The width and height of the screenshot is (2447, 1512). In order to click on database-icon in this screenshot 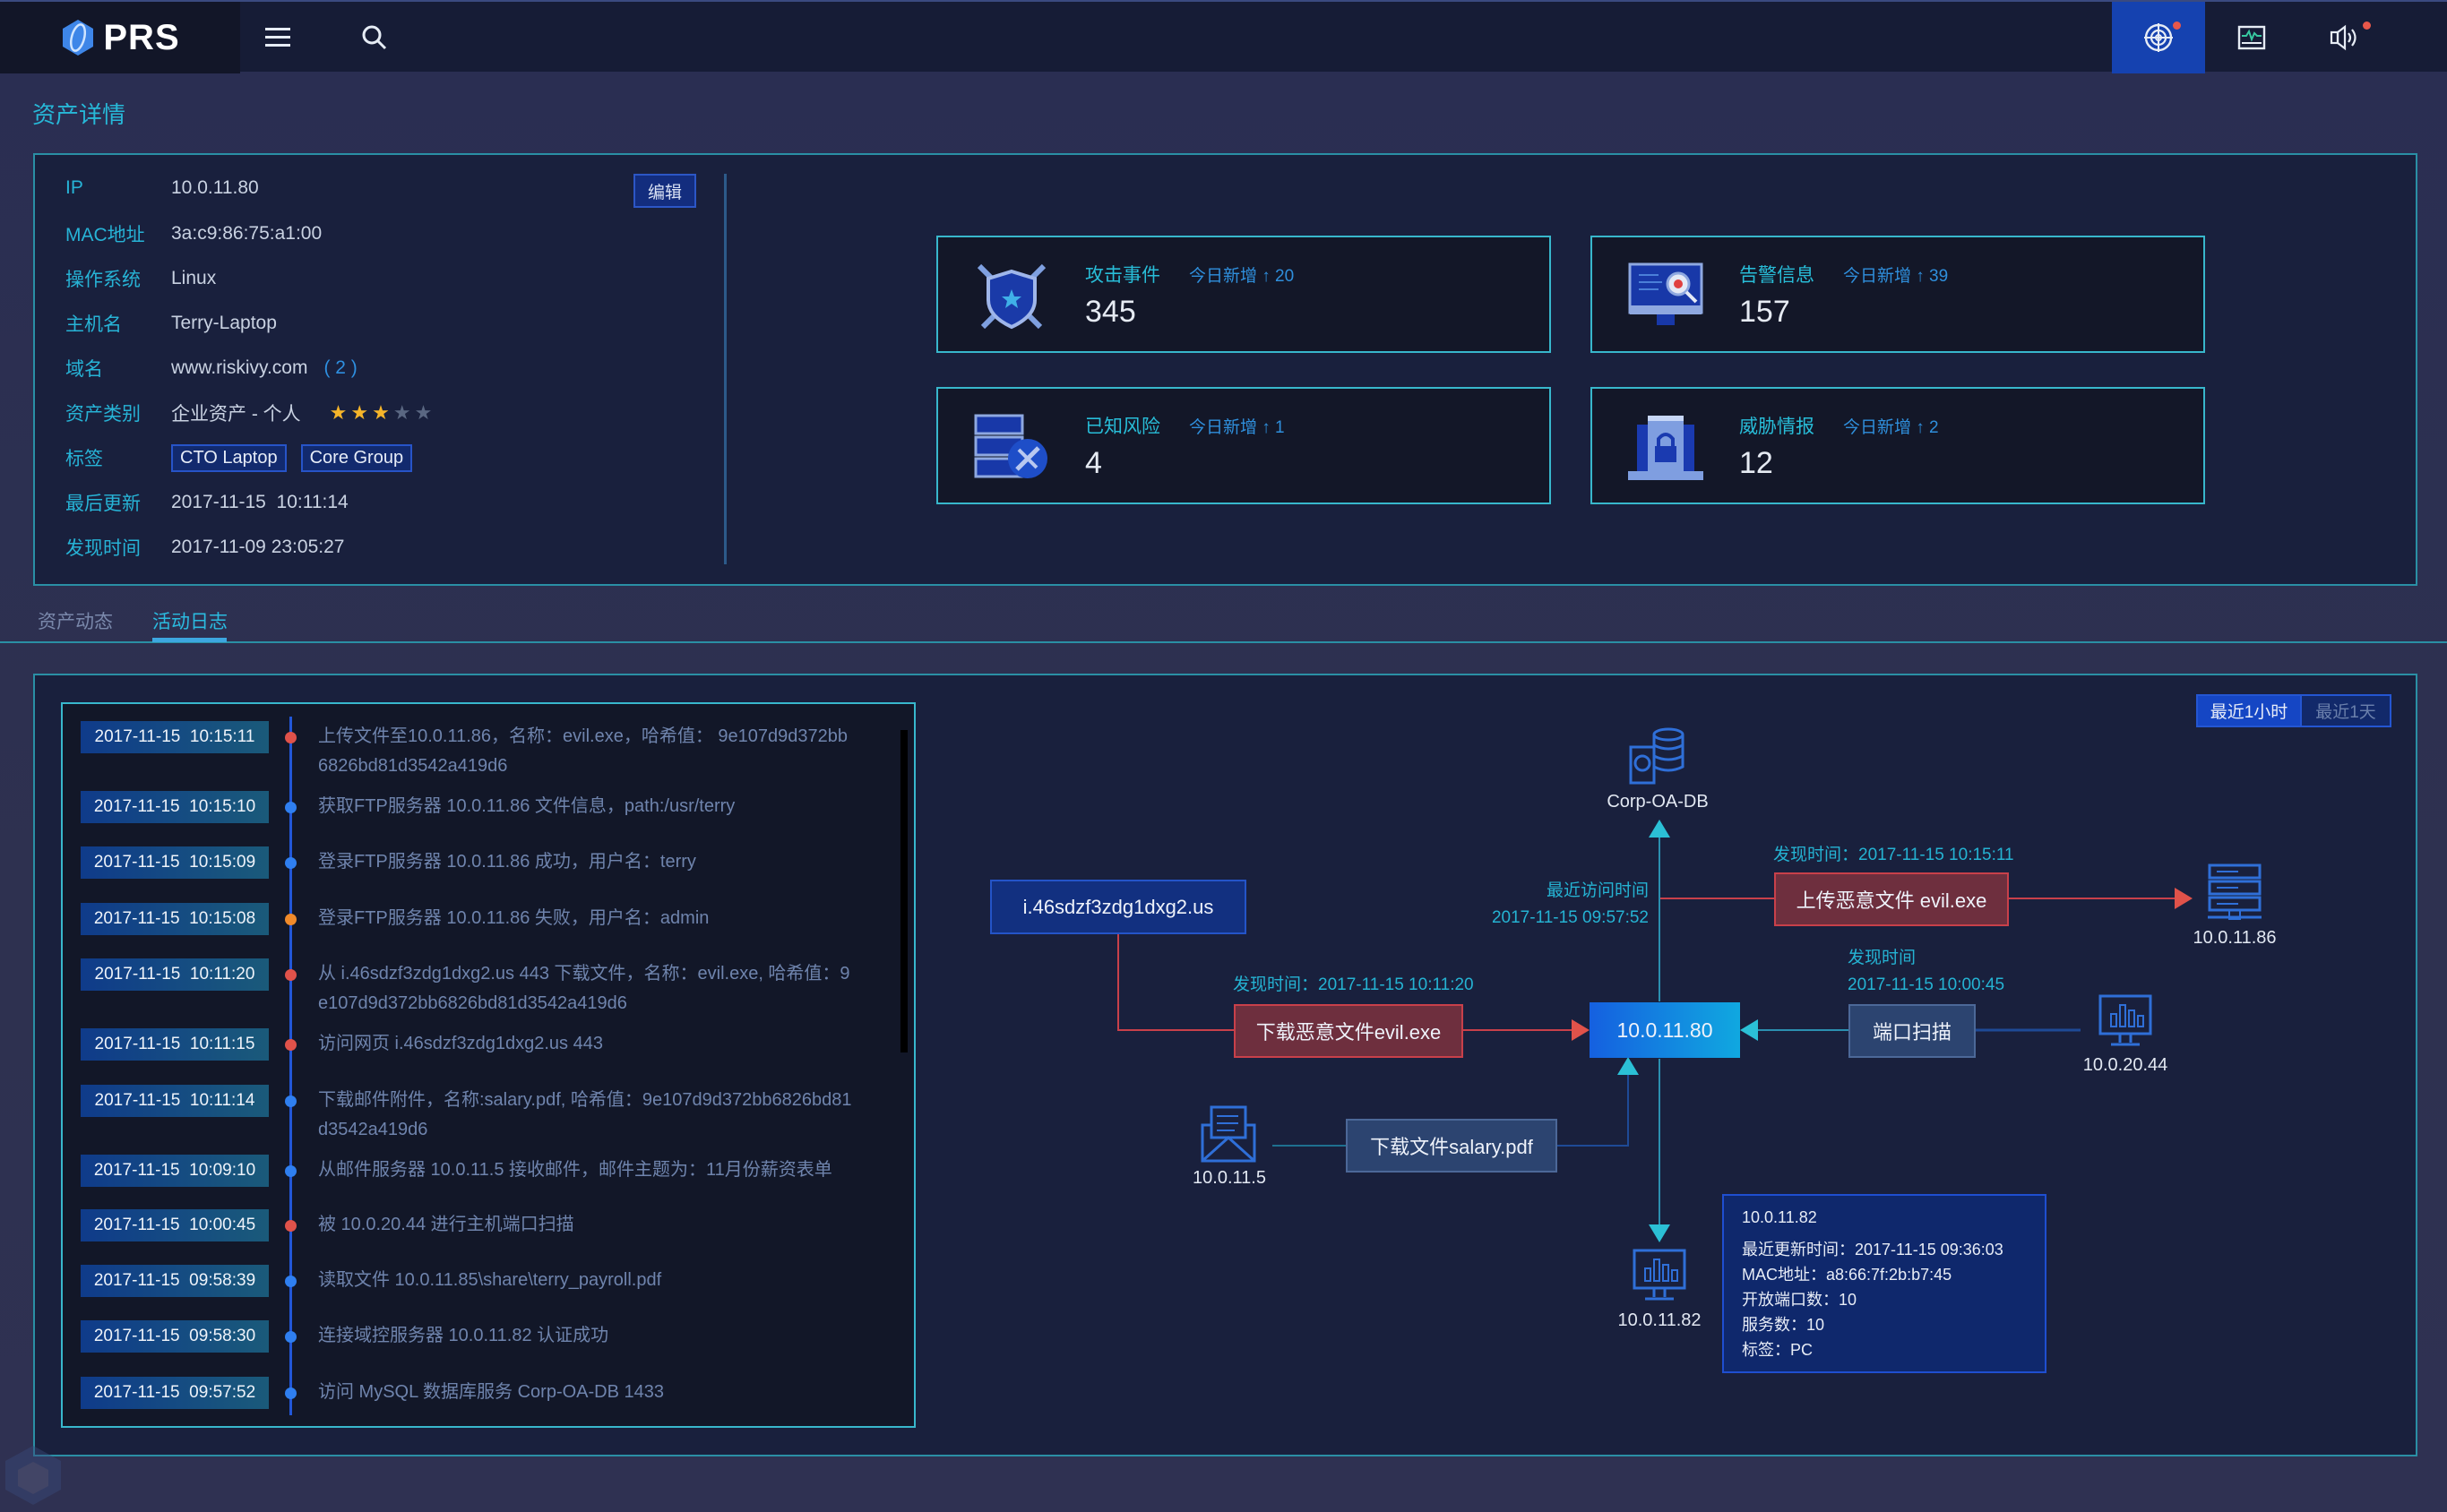, I will do `click(1657, 756)`.